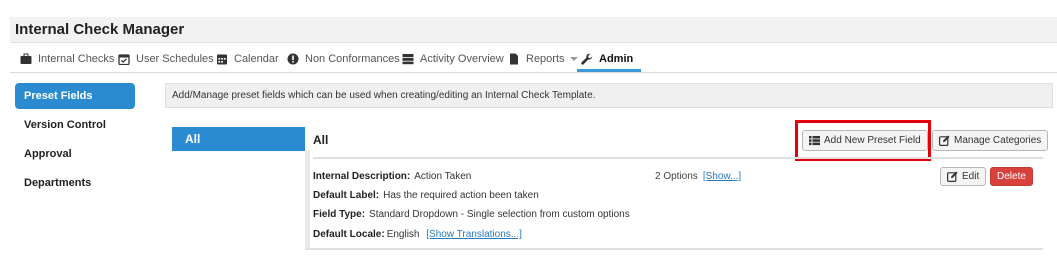 The height and width of the screenshot is (268, 1057). What do you see at coordinates (76, 59) in the screenshot?
I see `nav-label: Internal Checks` at bounding box center [76, 59].